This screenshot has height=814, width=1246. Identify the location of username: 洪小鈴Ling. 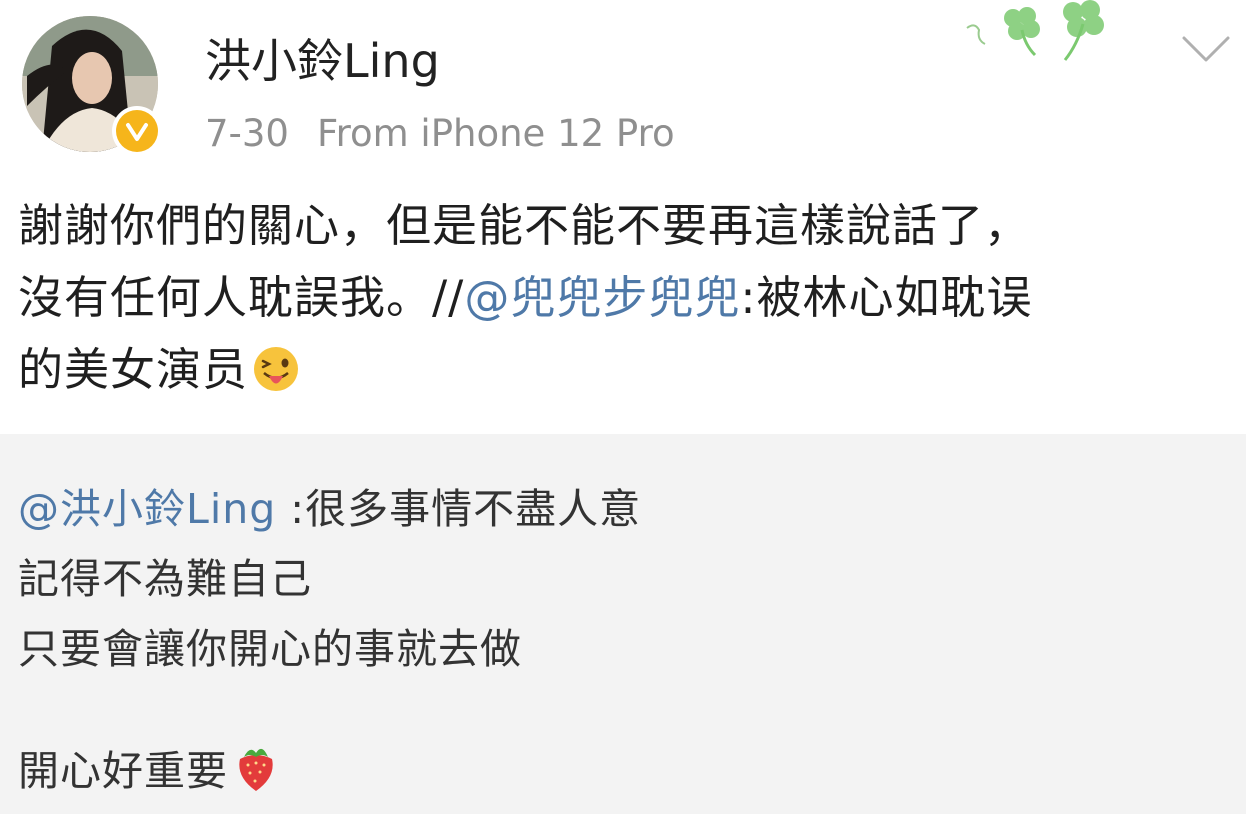
(322, 61).